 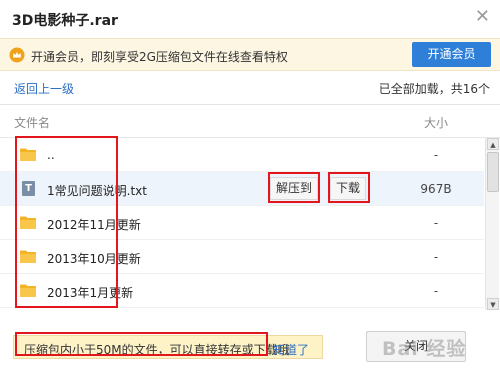 I want to click on loaded-info: 已全部加载，共16个, so click(x=434, y=89).